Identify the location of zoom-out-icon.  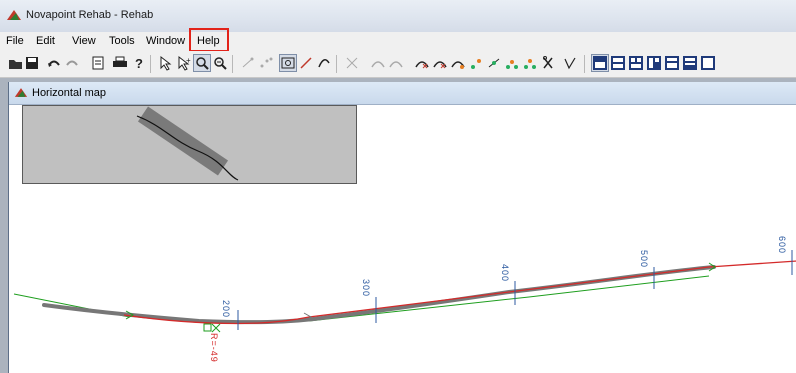
(220, 63).